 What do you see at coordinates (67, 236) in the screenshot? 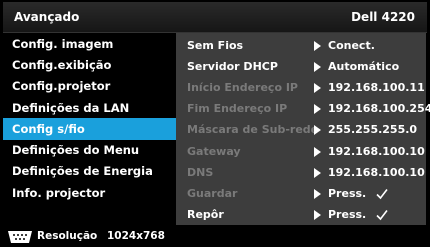
I see `resolution-label: Resolução` at bounding box center [67, 236].